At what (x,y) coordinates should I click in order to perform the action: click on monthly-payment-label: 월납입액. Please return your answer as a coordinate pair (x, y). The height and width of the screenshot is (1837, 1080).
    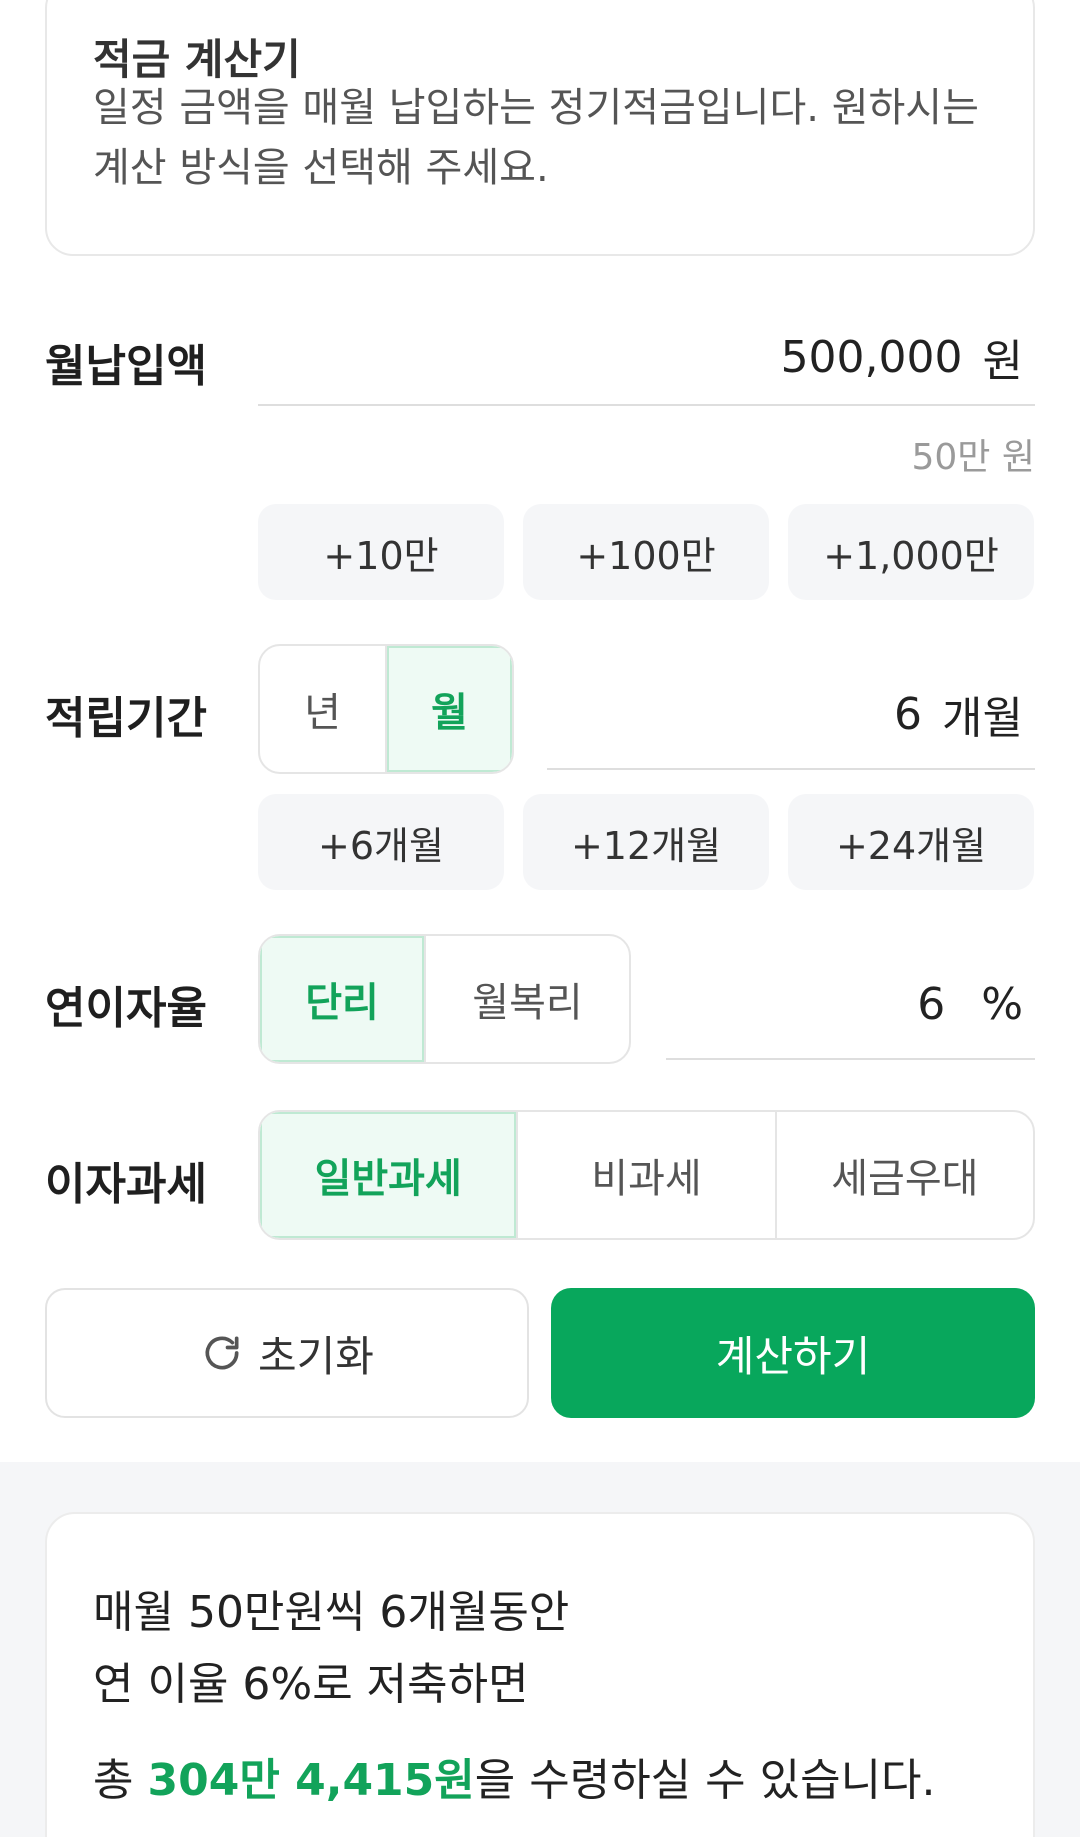
    Looking at the image, I should click on (126, 366).